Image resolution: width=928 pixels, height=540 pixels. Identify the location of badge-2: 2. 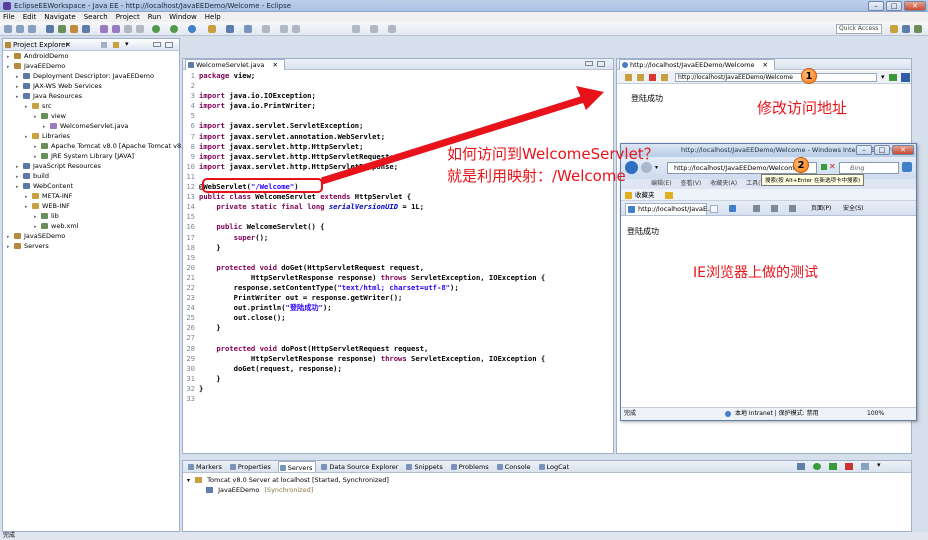
(801, 165).